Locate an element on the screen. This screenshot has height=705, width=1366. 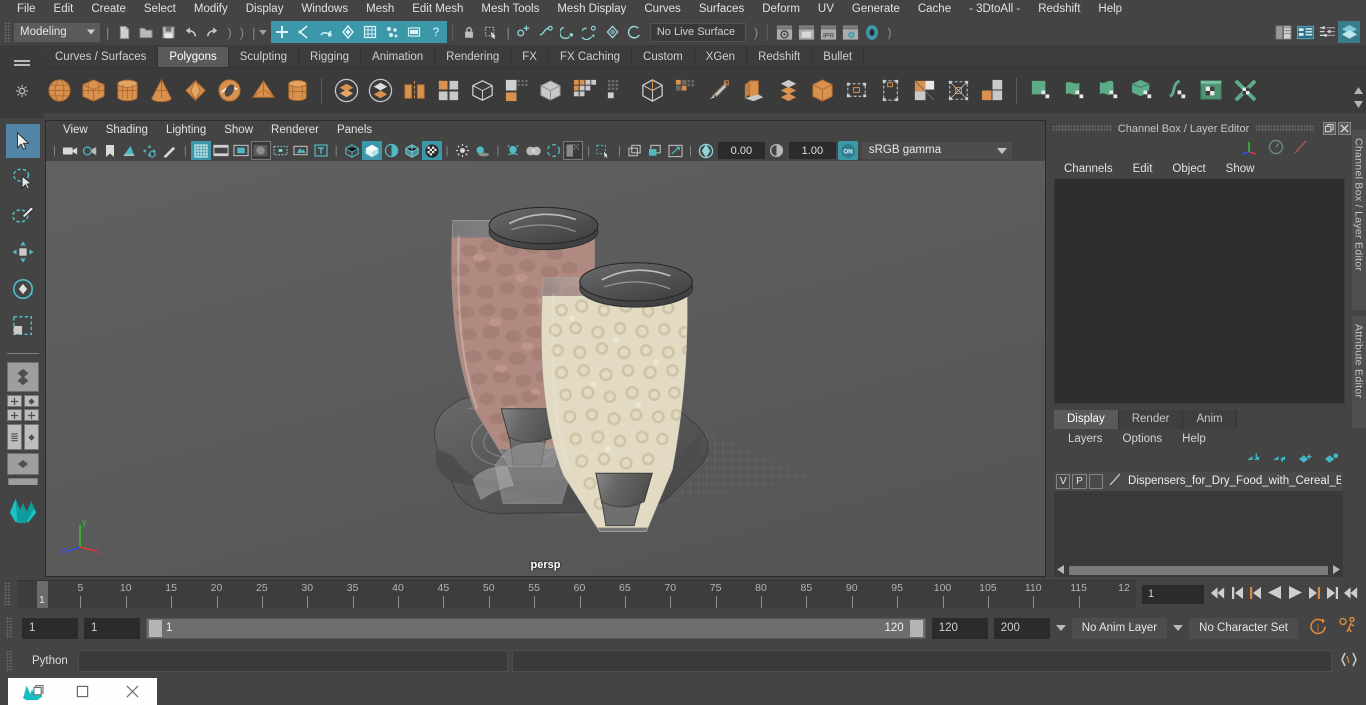
menu-mesh-display: Mesh Display is located at coordinates (591, 9).